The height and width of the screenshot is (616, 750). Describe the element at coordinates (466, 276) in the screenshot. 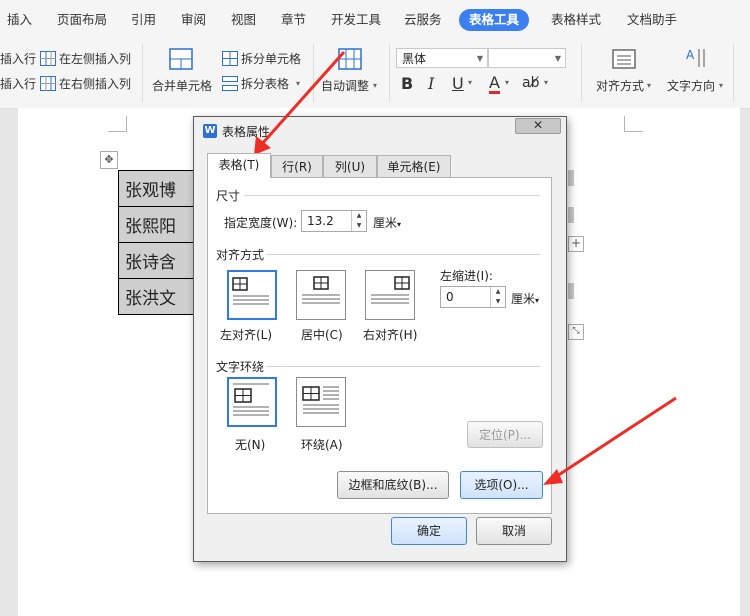

I see `indent-label: 左缩进(I):` at that location.